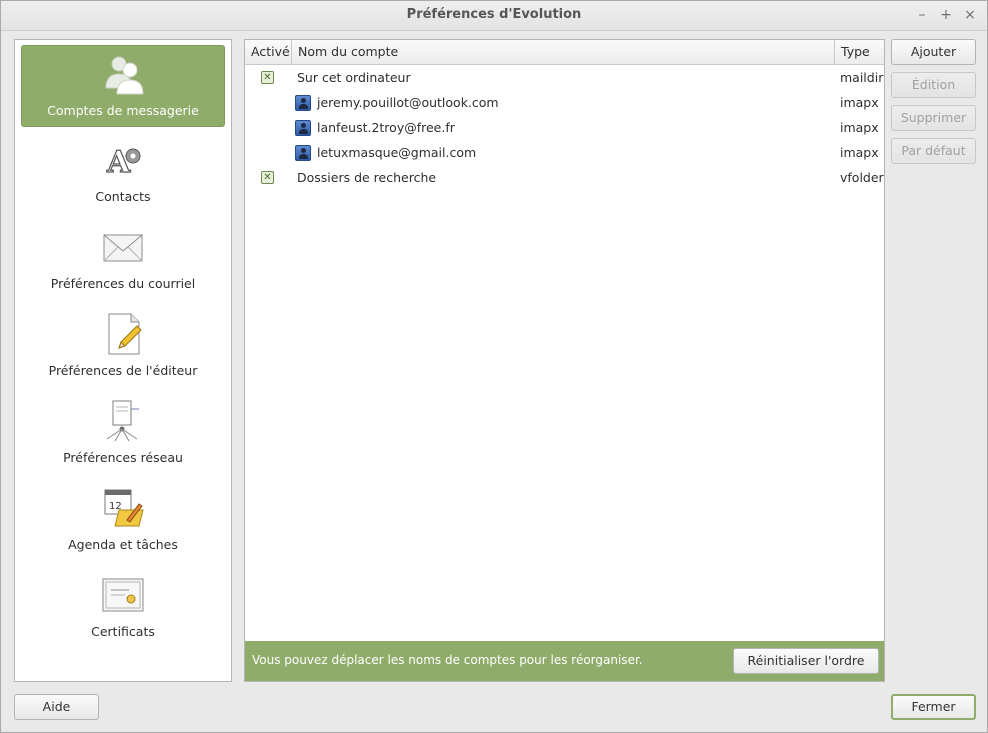 Image resolution: width=988 pixels, height=733 pixels. What do you see at coordinates (123, 370) in the screenshot?
I see `sidebar-item-label: Préférences de l'éditeur` at bounding box center [123, 370].